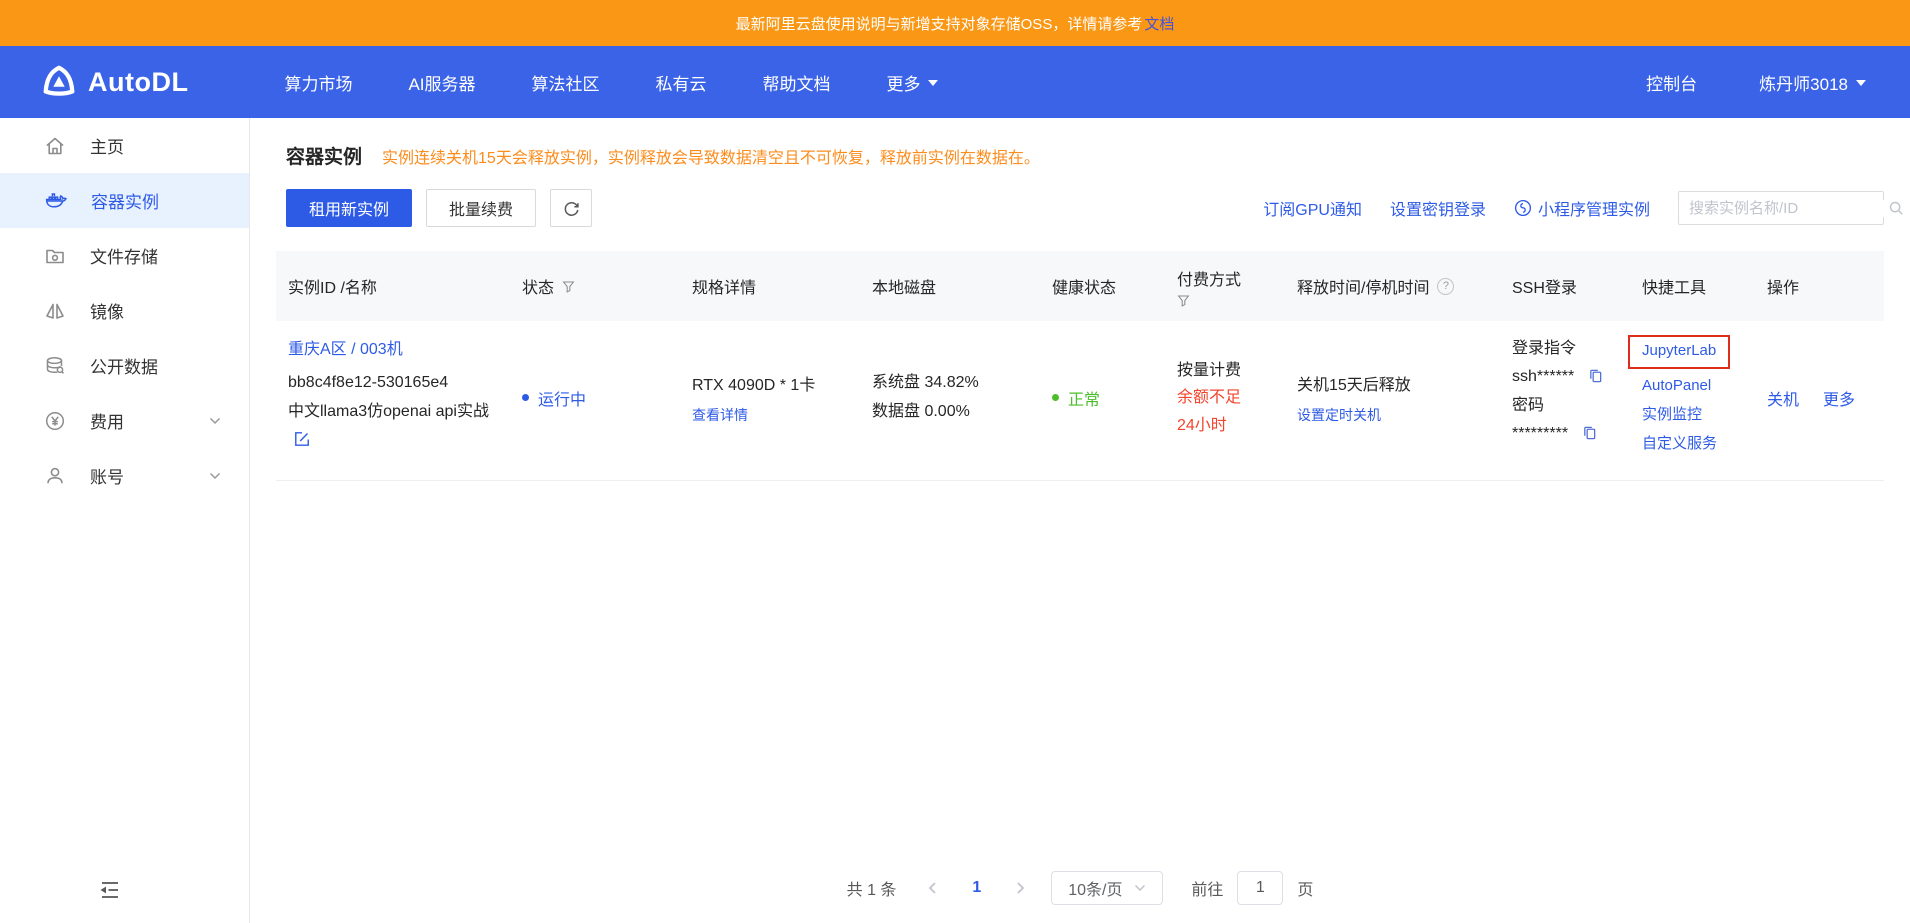  Describe the element at coordinates (1540, 433) in the screenshot. I see `password-value: *********` at that location.